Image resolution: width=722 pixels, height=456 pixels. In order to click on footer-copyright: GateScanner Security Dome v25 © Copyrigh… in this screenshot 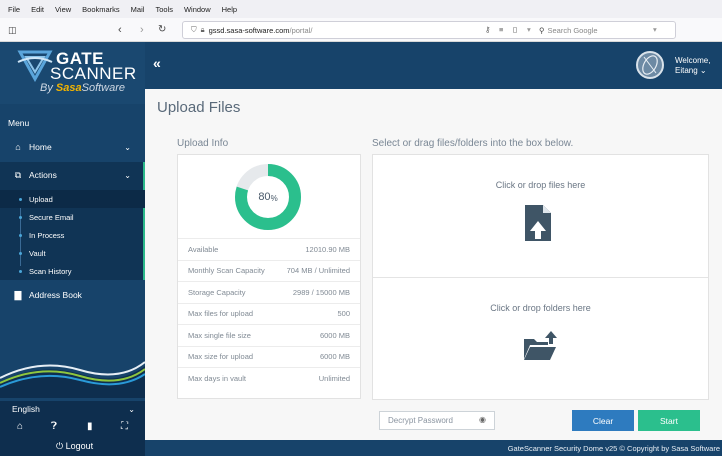, I will do `click(433, 448)`.